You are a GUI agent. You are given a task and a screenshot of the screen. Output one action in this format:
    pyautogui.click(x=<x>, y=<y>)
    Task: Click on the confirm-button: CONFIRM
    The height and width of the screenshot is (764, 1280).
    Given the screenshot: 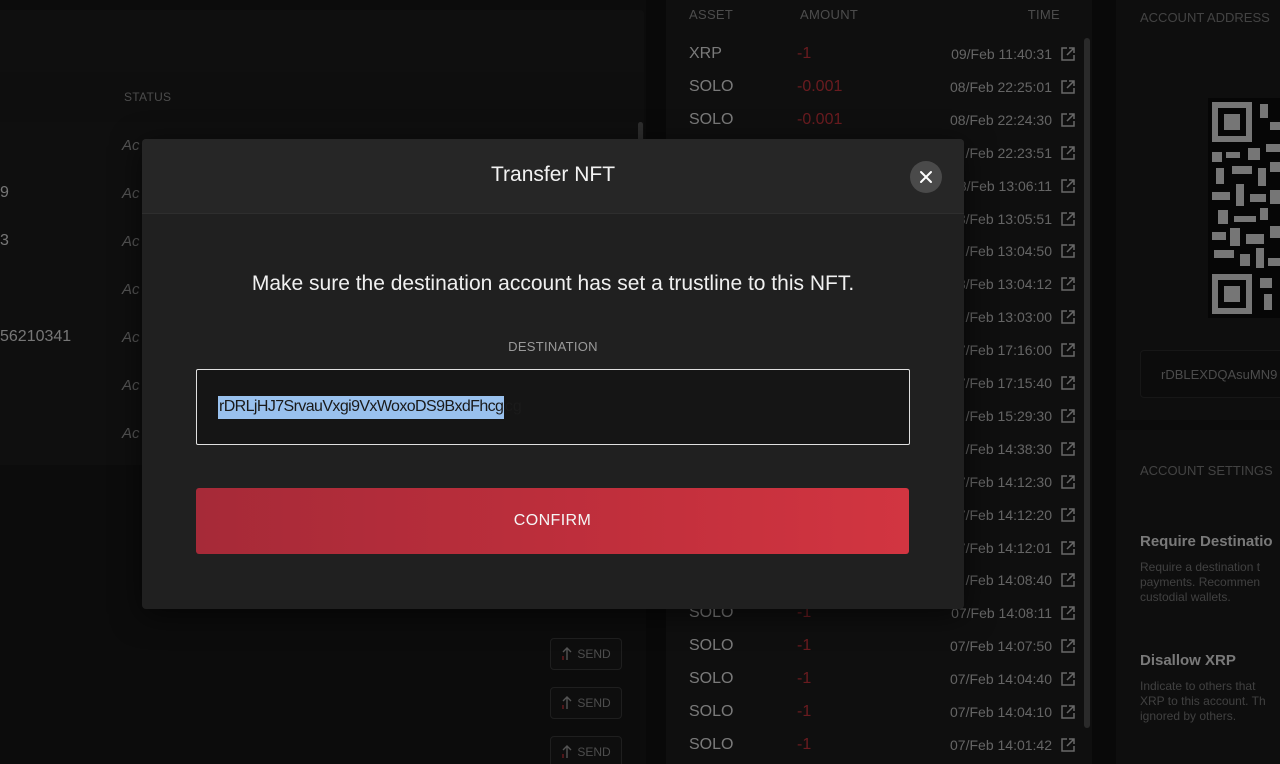 What is the action you would take?
    pyautogui.click(x=552, y=521)
    